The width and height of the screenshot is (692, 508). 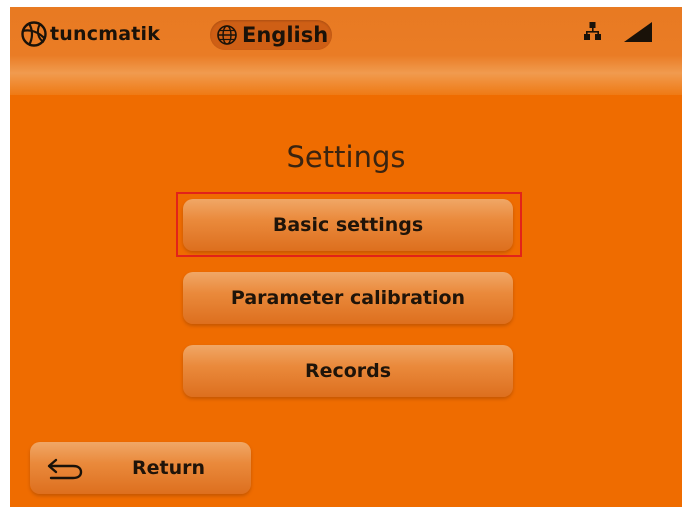 What do you see at coordinates (348, 371) in the screenshot?
I see `records-button: Records` at bounding box center [348, 371].